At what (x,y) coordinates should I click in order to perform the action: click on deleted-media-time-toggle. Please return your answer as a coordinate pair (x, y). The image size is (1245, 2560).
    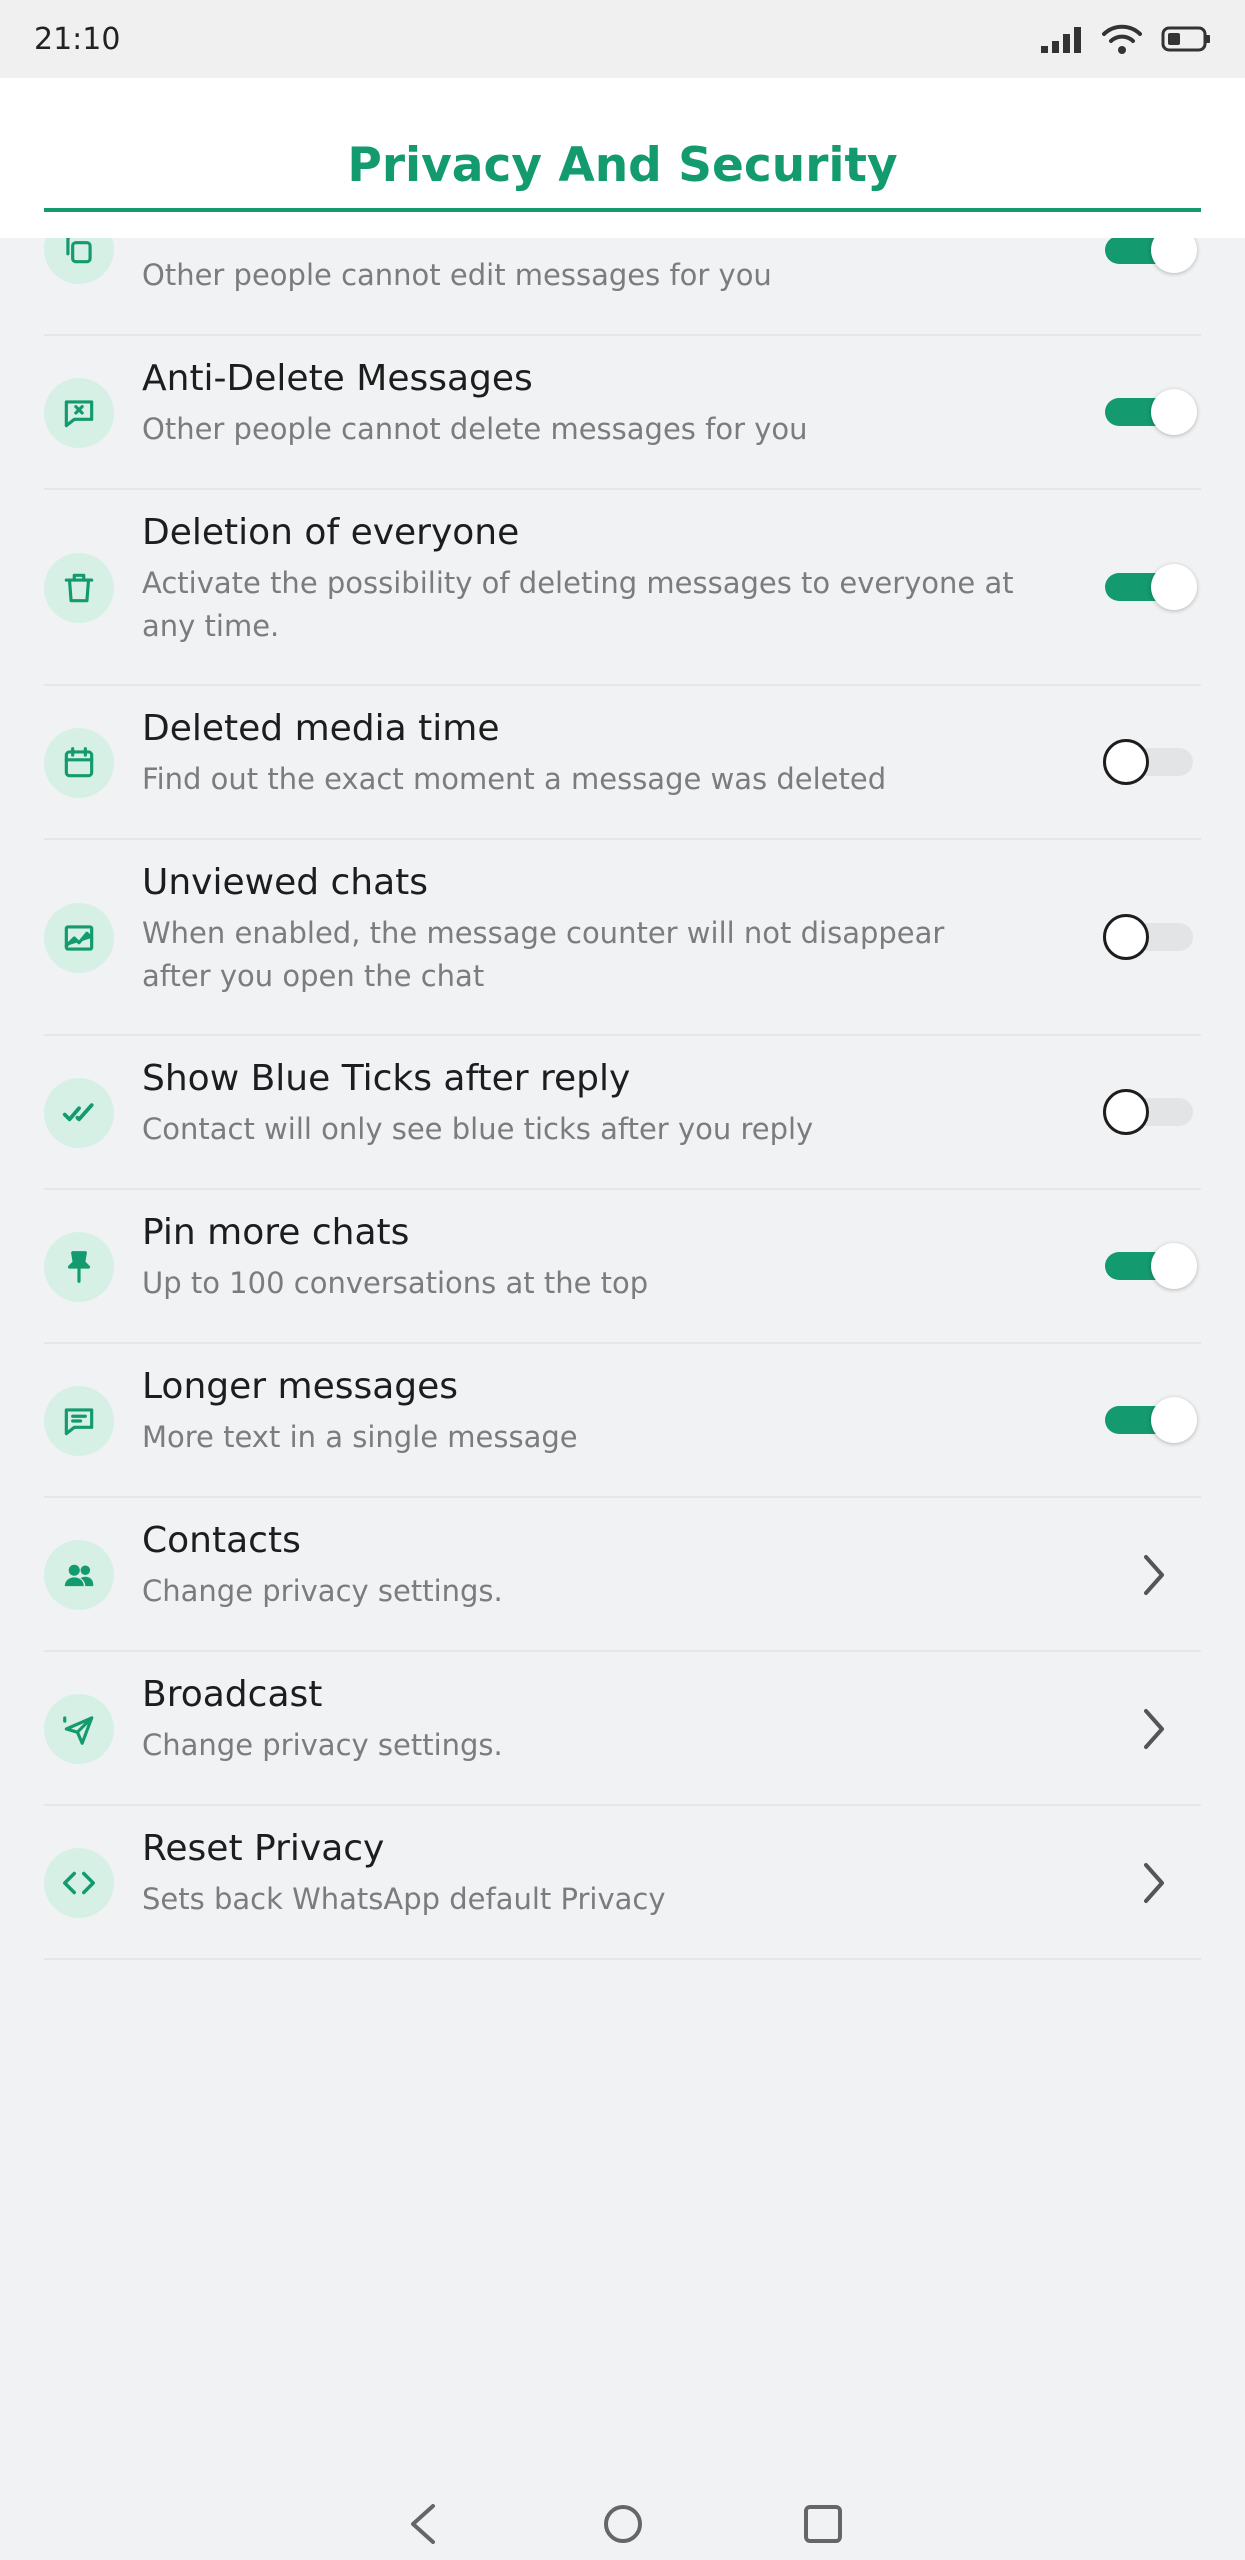
    Looking at the image, I should click on (1148, 762).